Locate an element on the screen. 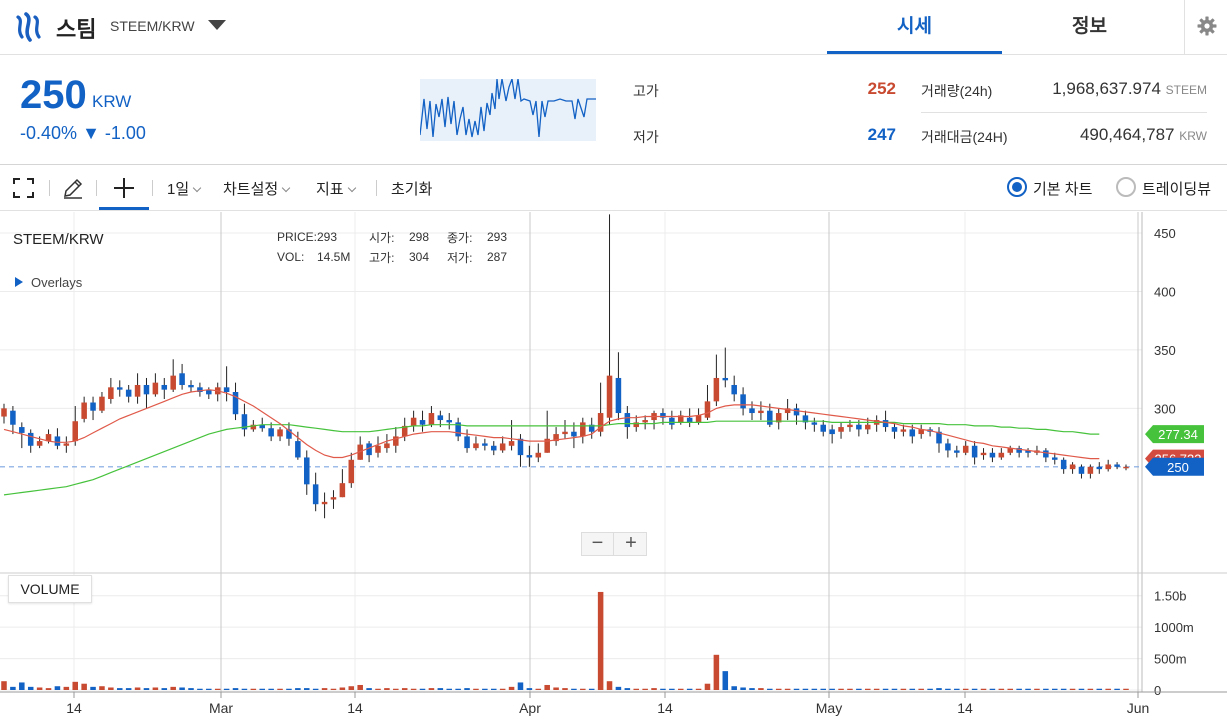 The image size is (1227, 726). tab-price: 시세 is located at coordinates (914, 27).